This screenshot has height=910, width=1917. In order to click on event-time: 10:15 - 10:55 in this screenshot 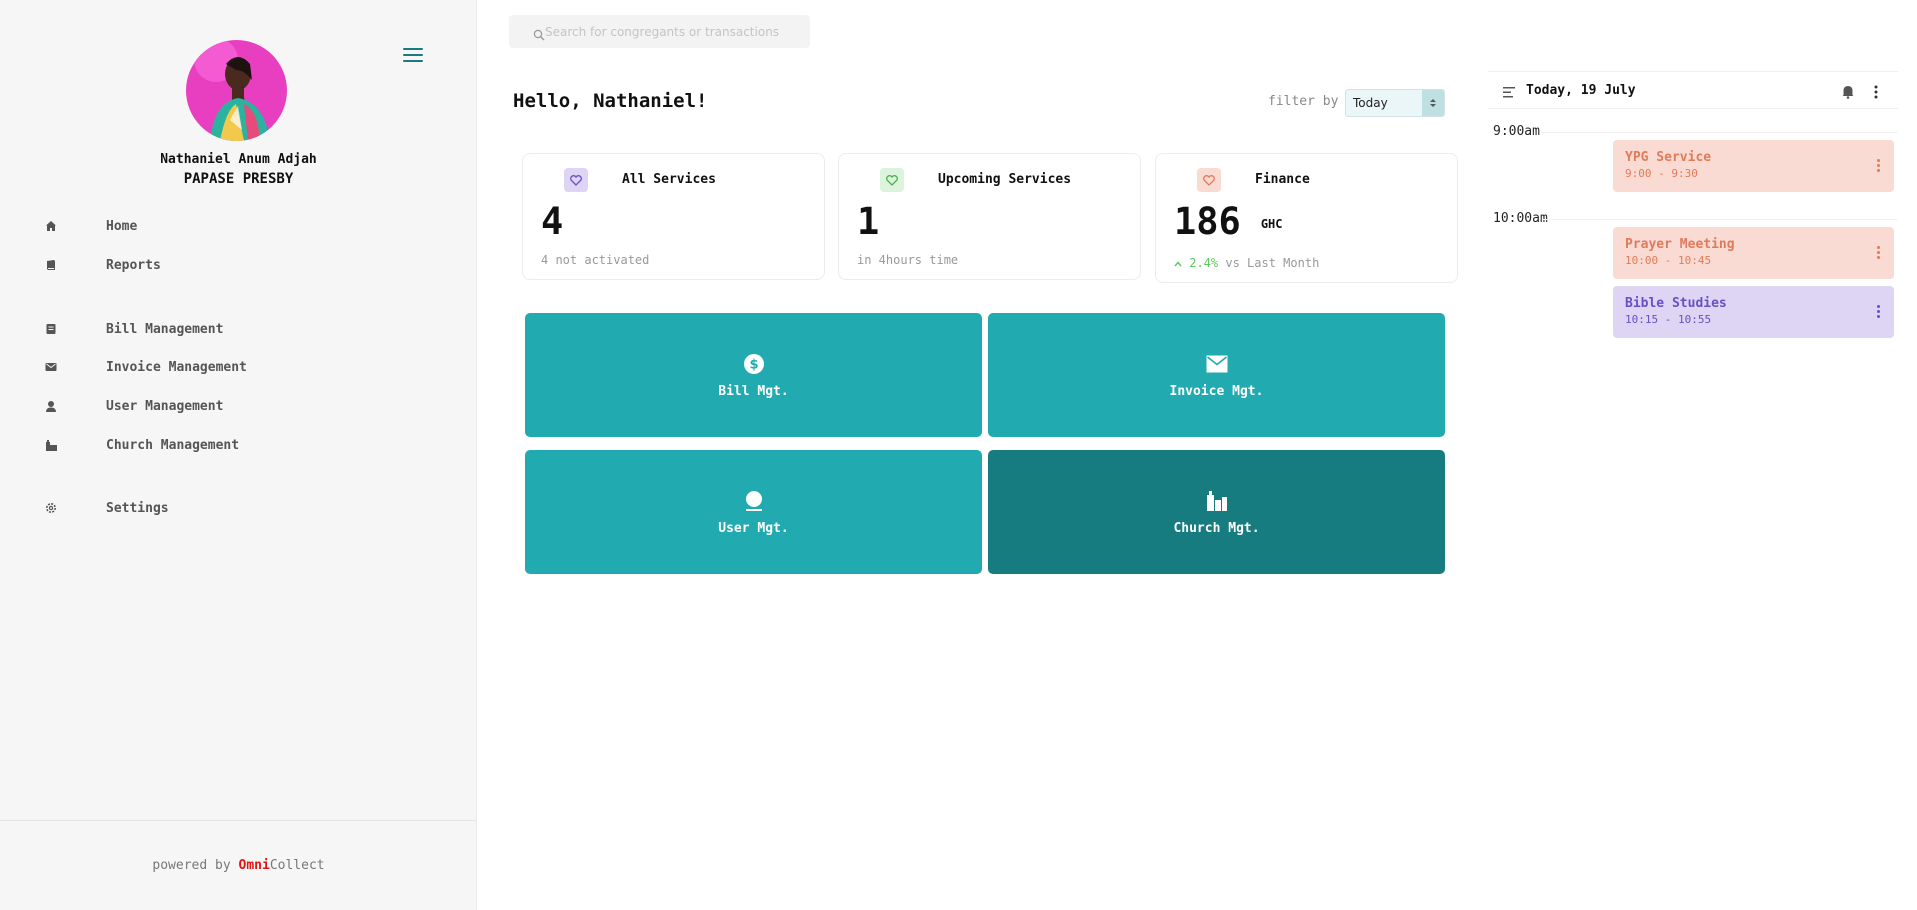, I will do `click(1668, 319)`.